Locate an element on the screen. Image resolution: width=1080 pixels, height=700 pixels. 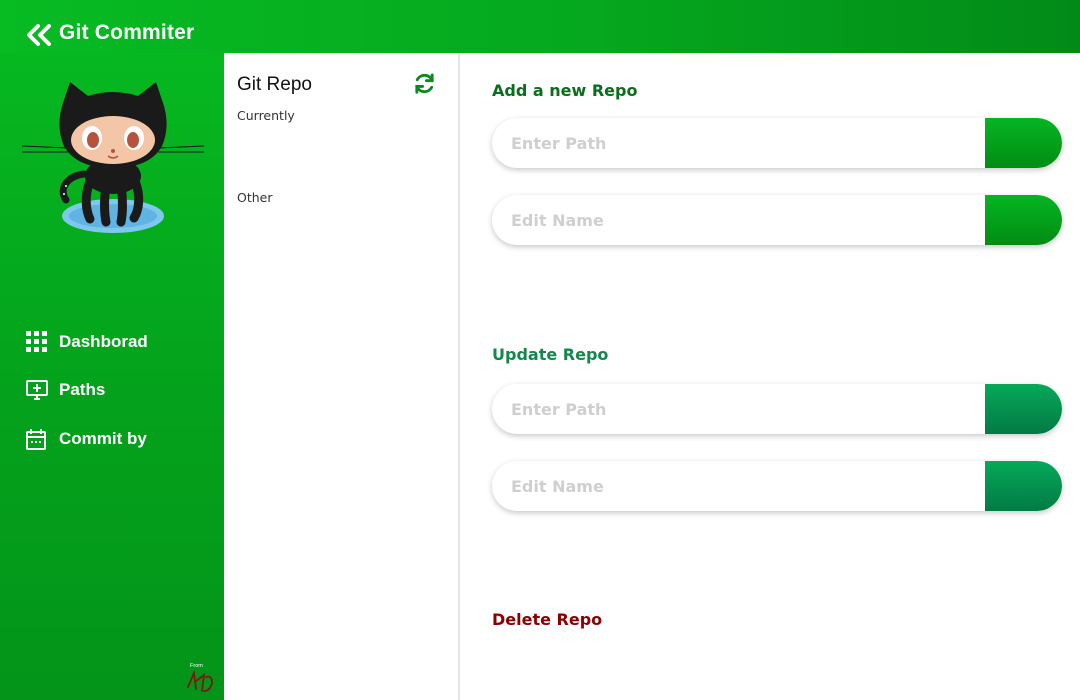
delete-repo-heading: Delete Repo is located at coordinates (547, 619).